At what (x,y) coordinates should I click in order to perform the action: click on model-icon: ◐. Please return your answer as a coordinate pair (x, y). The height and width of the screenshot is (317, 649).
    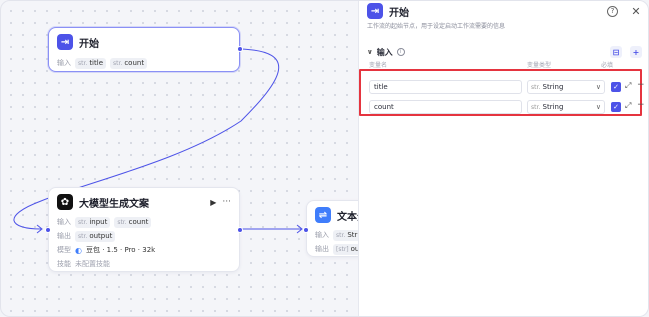
    Looking at the image, I should click on (78, 250).